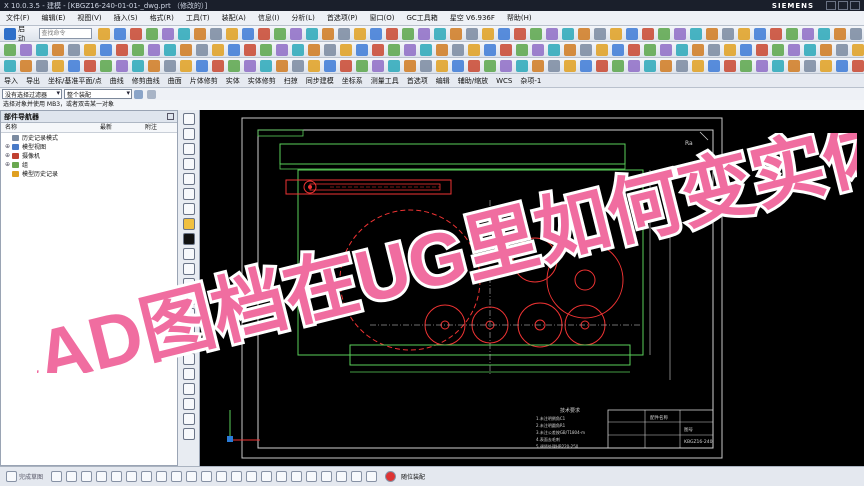  Describe the element at coordinates (421, 18) in the screenshot. I see `menu-item: GC工具箱` at that location.